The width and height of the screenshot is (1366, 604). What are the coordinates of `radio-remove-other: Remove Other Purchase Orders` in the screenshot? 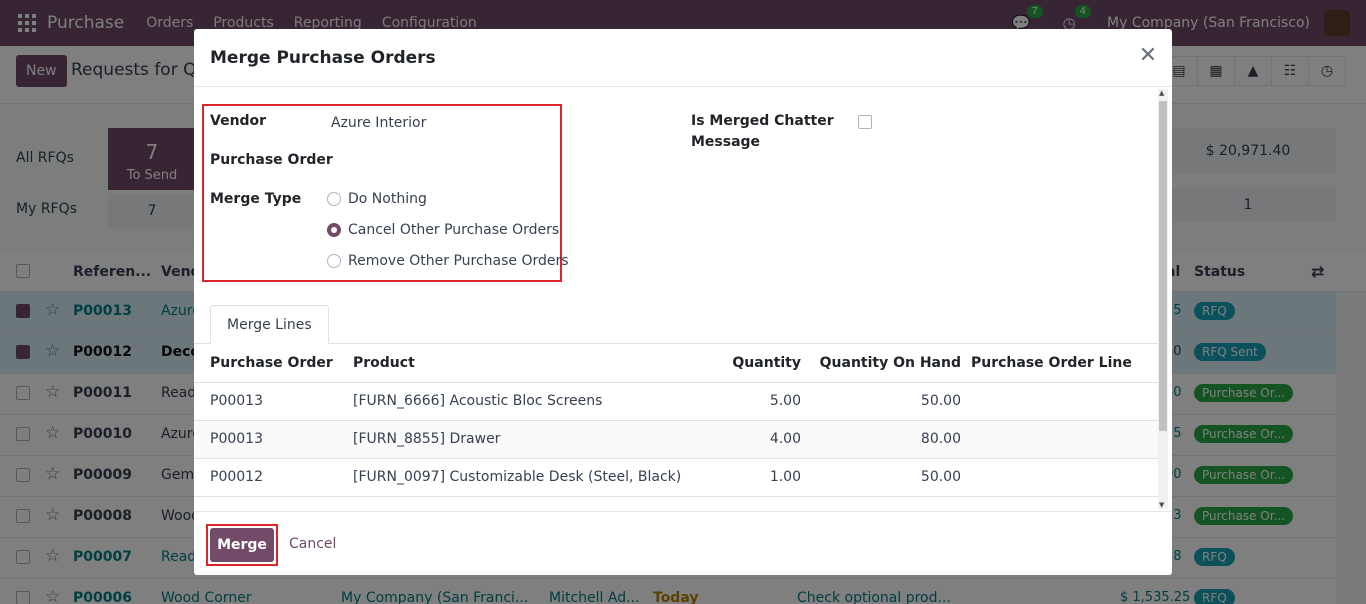 It's located at (448, 261).